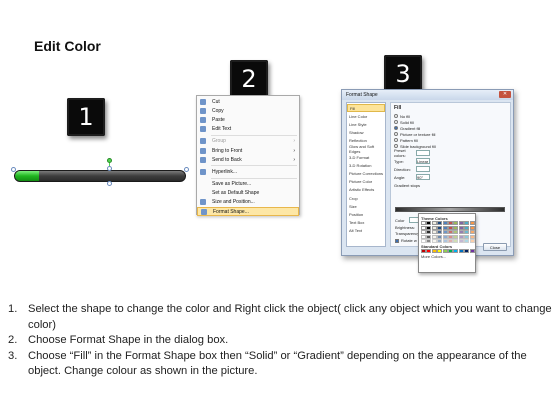  Describe the element at coordinates (366, 149) in the screenshot. I see `dialog-nav-item: Glow and Soft Edges` at that location.